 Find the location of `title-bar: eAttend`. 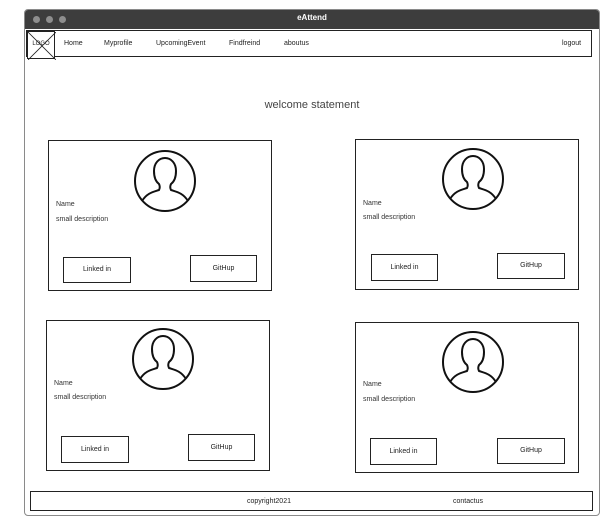

title-bar: eAttend is located at coordinates (312, 19).